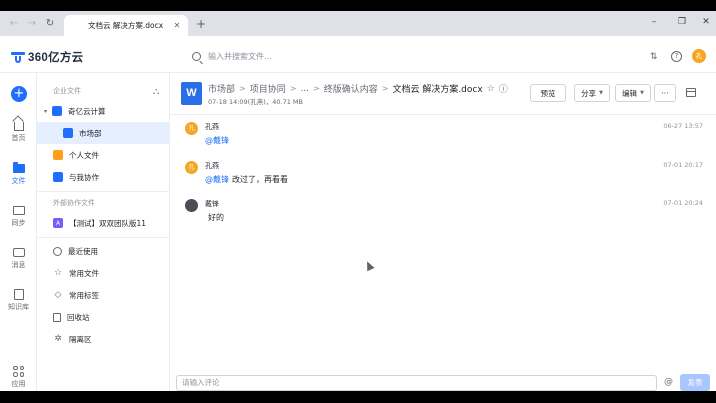  Describe the element at coordinates (103, 177) in the screenshot. I see `tree-item-shared: 与我协作` at that location.